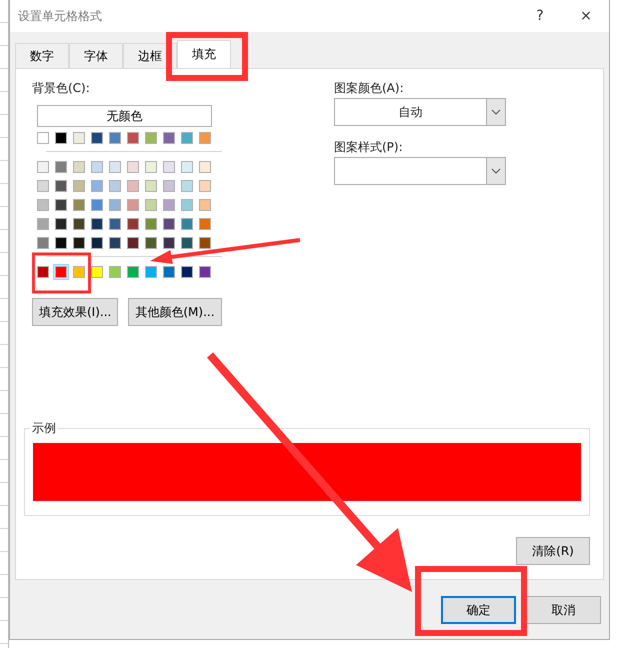  Describe the element at coordinates (124, 116) in the screenshot. I see `no-color-button: 无颜色` at that location.